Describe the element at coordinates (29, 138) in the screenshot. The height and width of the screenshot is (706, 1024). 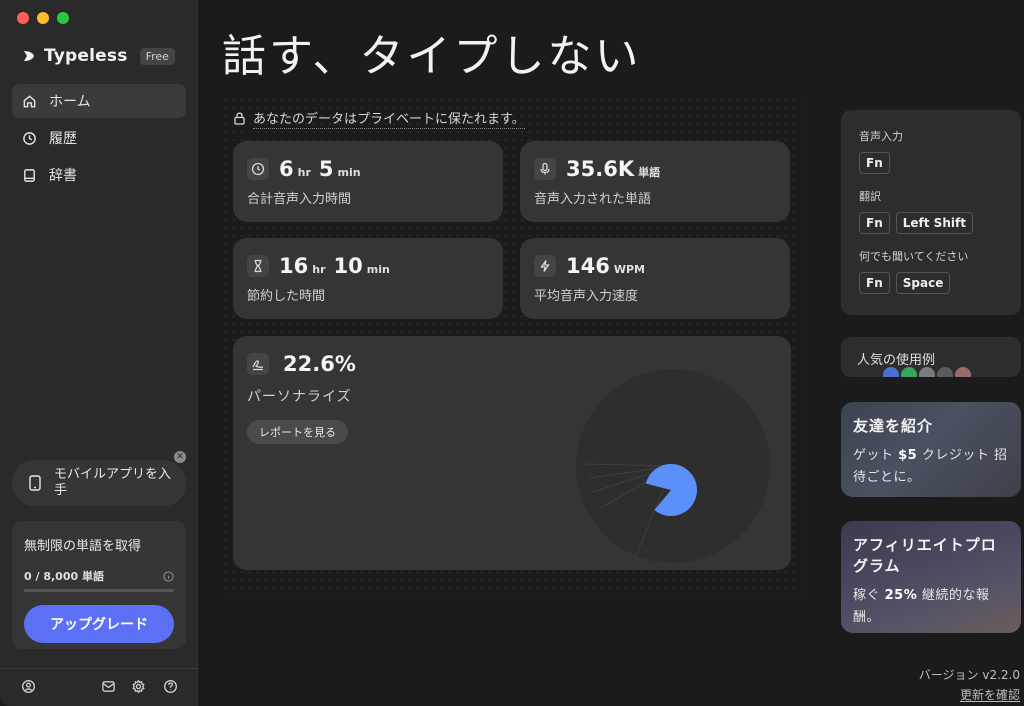
I see `history-icon` at that location.